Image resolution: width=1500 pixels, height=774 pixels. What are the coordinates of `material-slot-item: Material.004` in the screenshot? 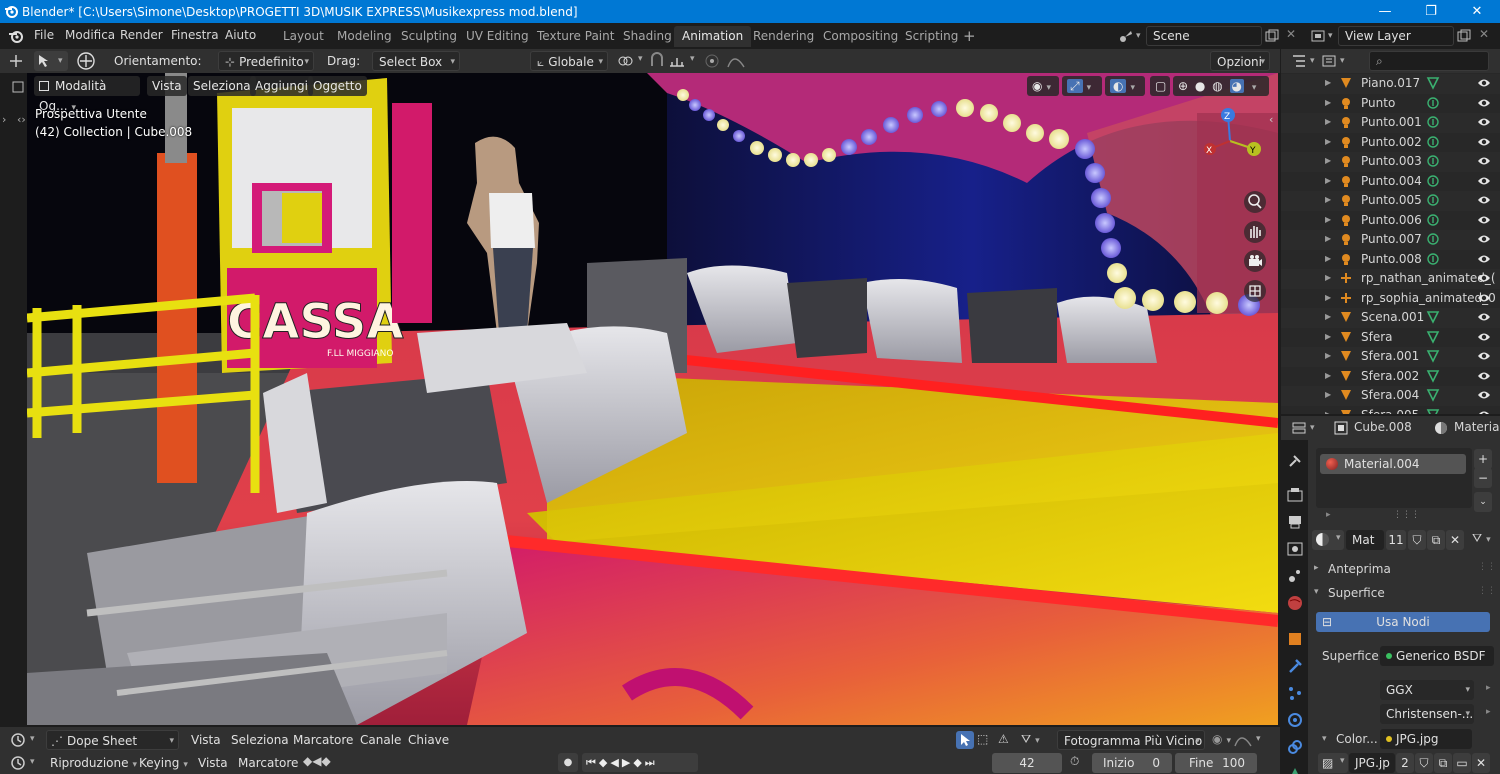 It's located at (1393, 464).